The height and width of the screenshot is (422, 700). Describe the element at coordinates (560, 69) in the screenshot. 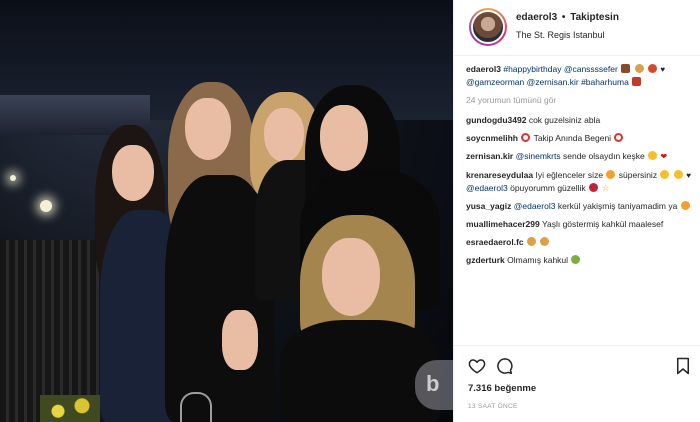

I see `caption-tags-1: #happybirthday @canssssefer` at that location.